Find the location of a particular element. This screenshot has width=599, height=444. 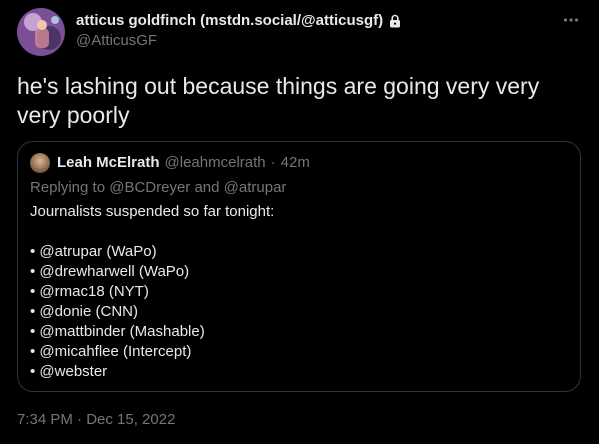

list-item: • @rmac18 (NYT) is located at coordinates (89, 291).